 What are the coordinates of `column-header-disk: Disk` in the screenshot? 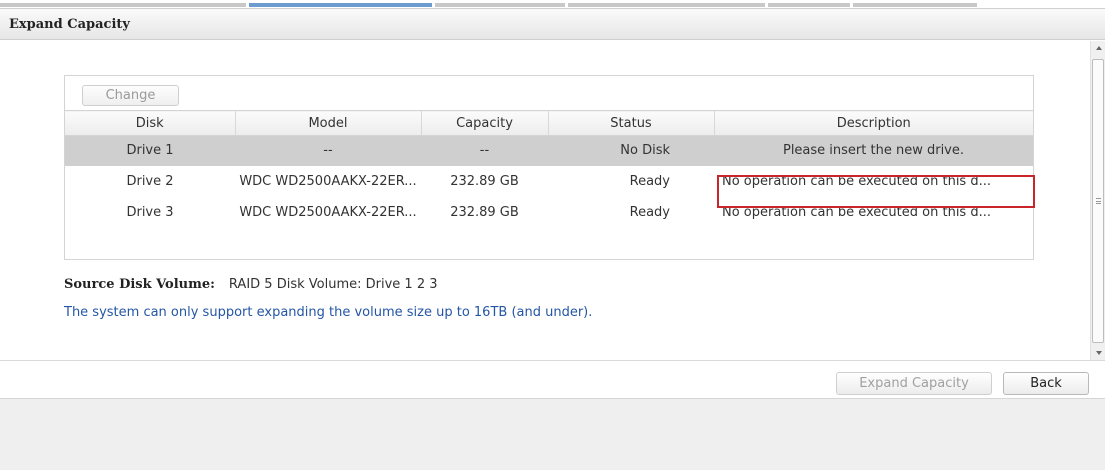 It's located at (150, 123).